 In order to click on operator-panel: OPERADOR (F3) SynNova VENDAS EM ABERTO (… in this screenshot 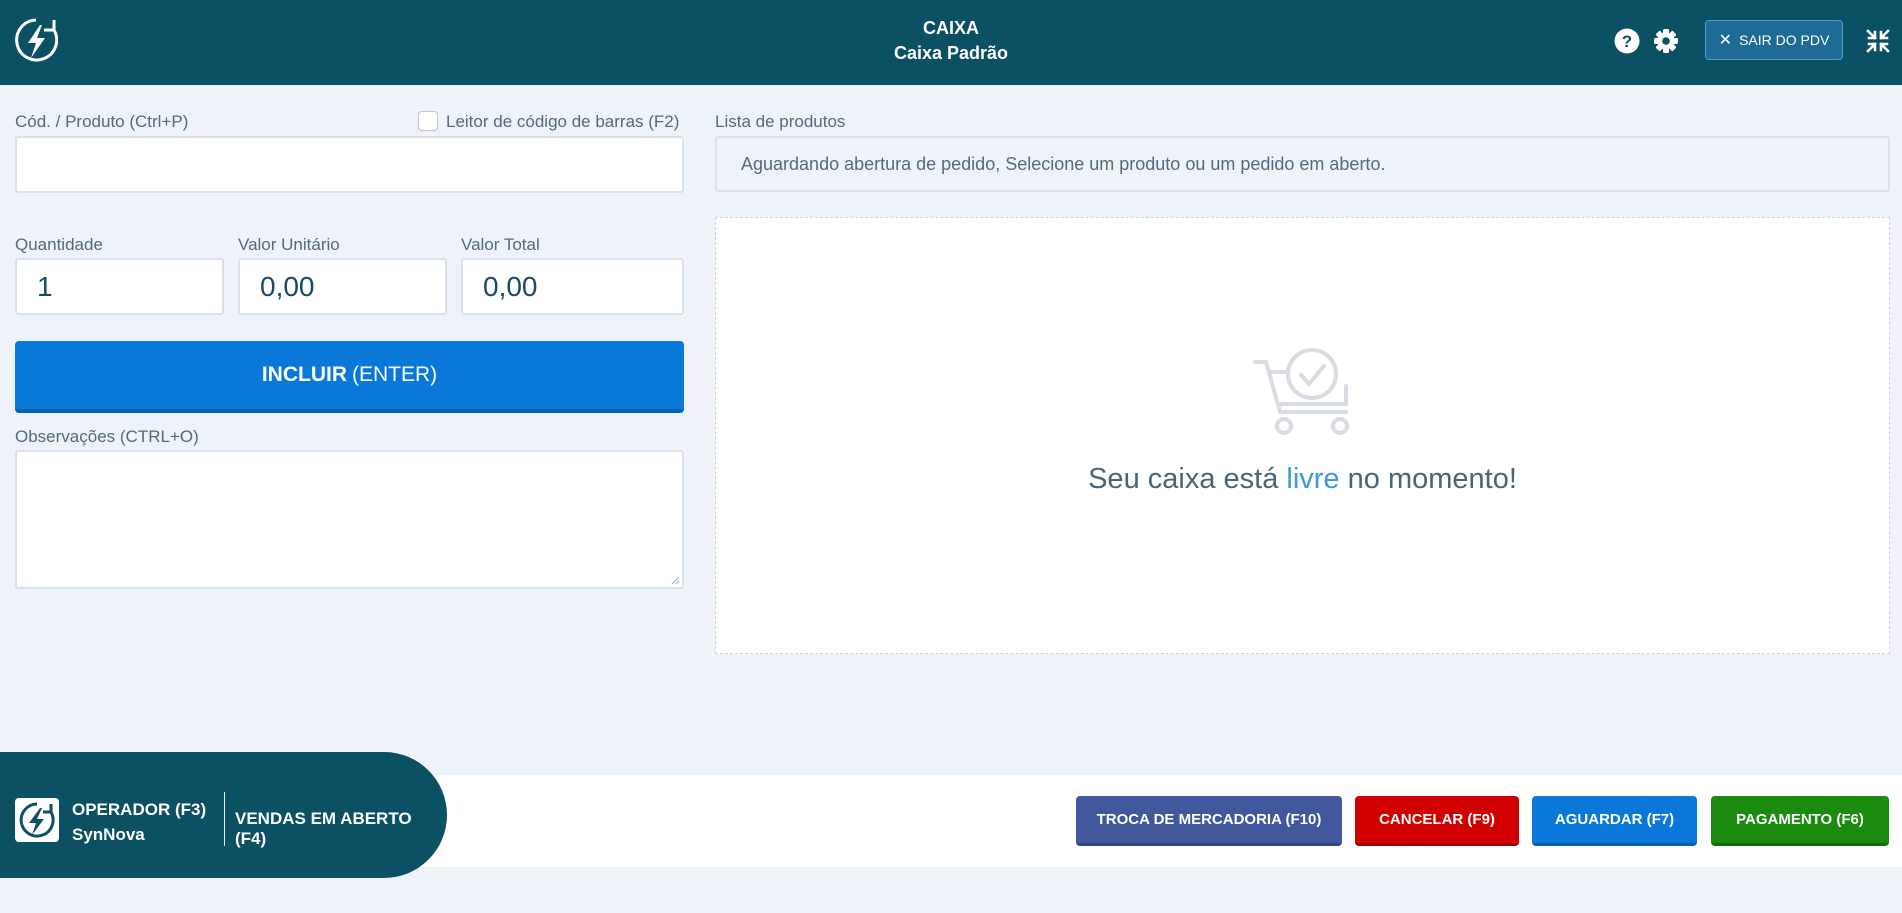, I will do `click(223, 815)`.